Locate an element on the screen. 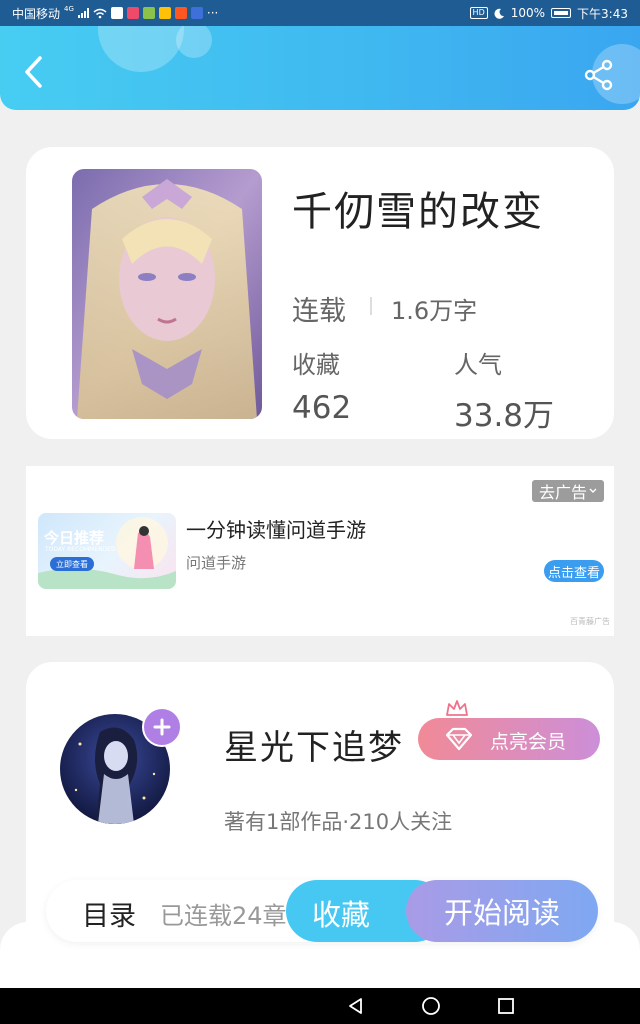 The width and height of the screenshot is (640, 1024). hd-badge: HD is located at coordinates (478, 13).